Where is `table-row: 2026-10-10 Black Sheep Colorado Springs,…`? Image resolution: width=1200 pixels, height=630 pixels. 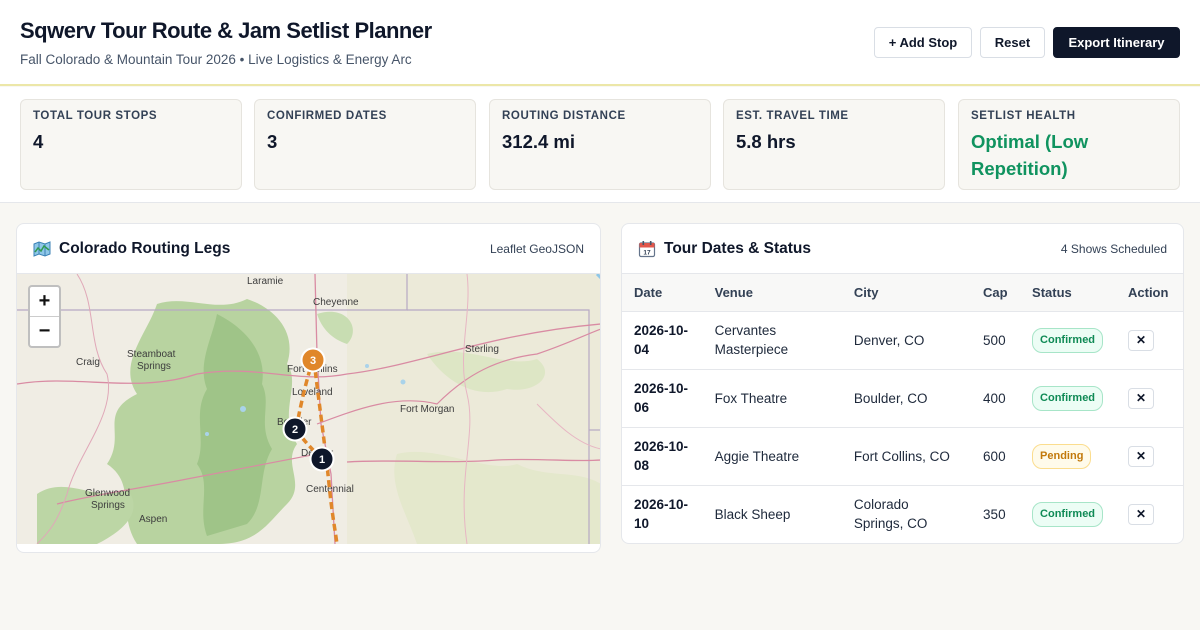 table-row: 2026-10-10 Black Sheep Colorado Springs,… is located at coordinates (902, 514).